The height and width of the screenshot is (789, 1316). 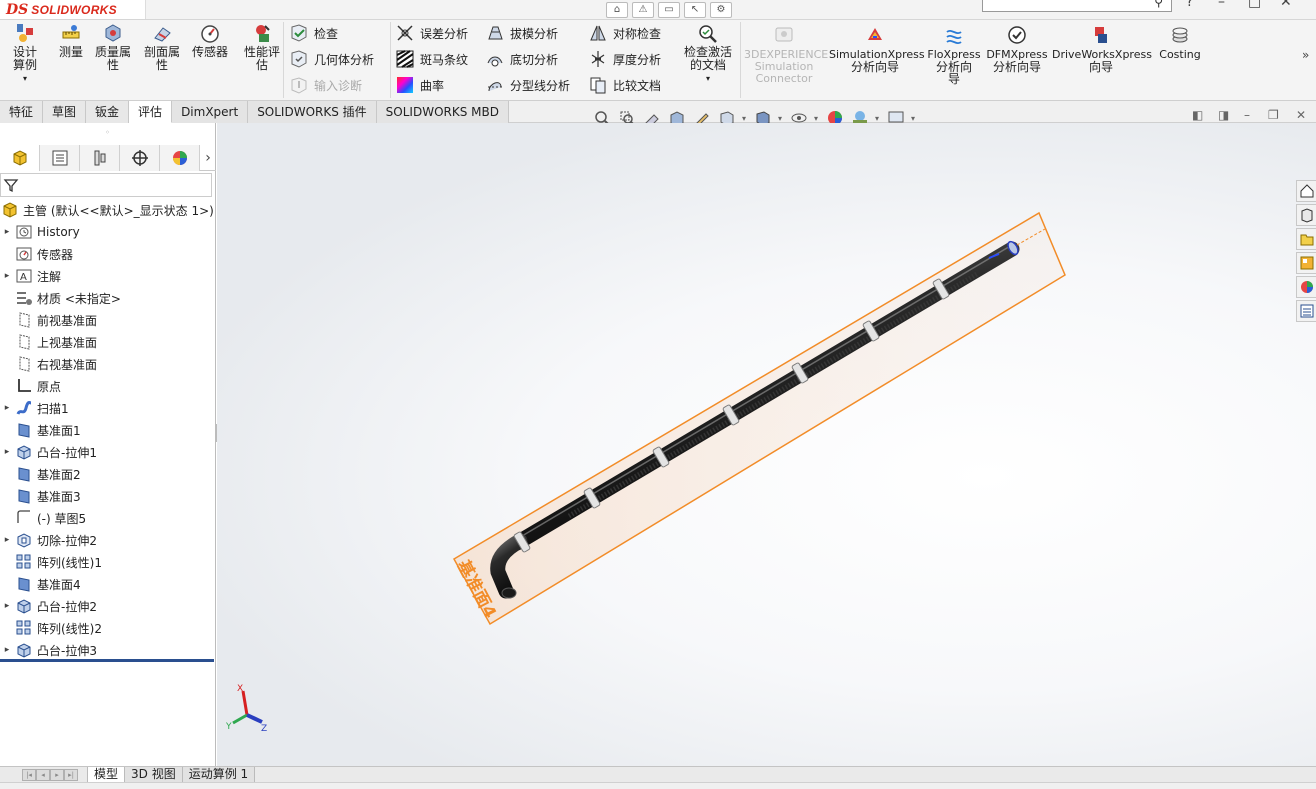 What do you see at coordinates (108, 628) in the screenshot?
I see `tree-item: 阵列(线性)2` at bounding box center [108, 628].